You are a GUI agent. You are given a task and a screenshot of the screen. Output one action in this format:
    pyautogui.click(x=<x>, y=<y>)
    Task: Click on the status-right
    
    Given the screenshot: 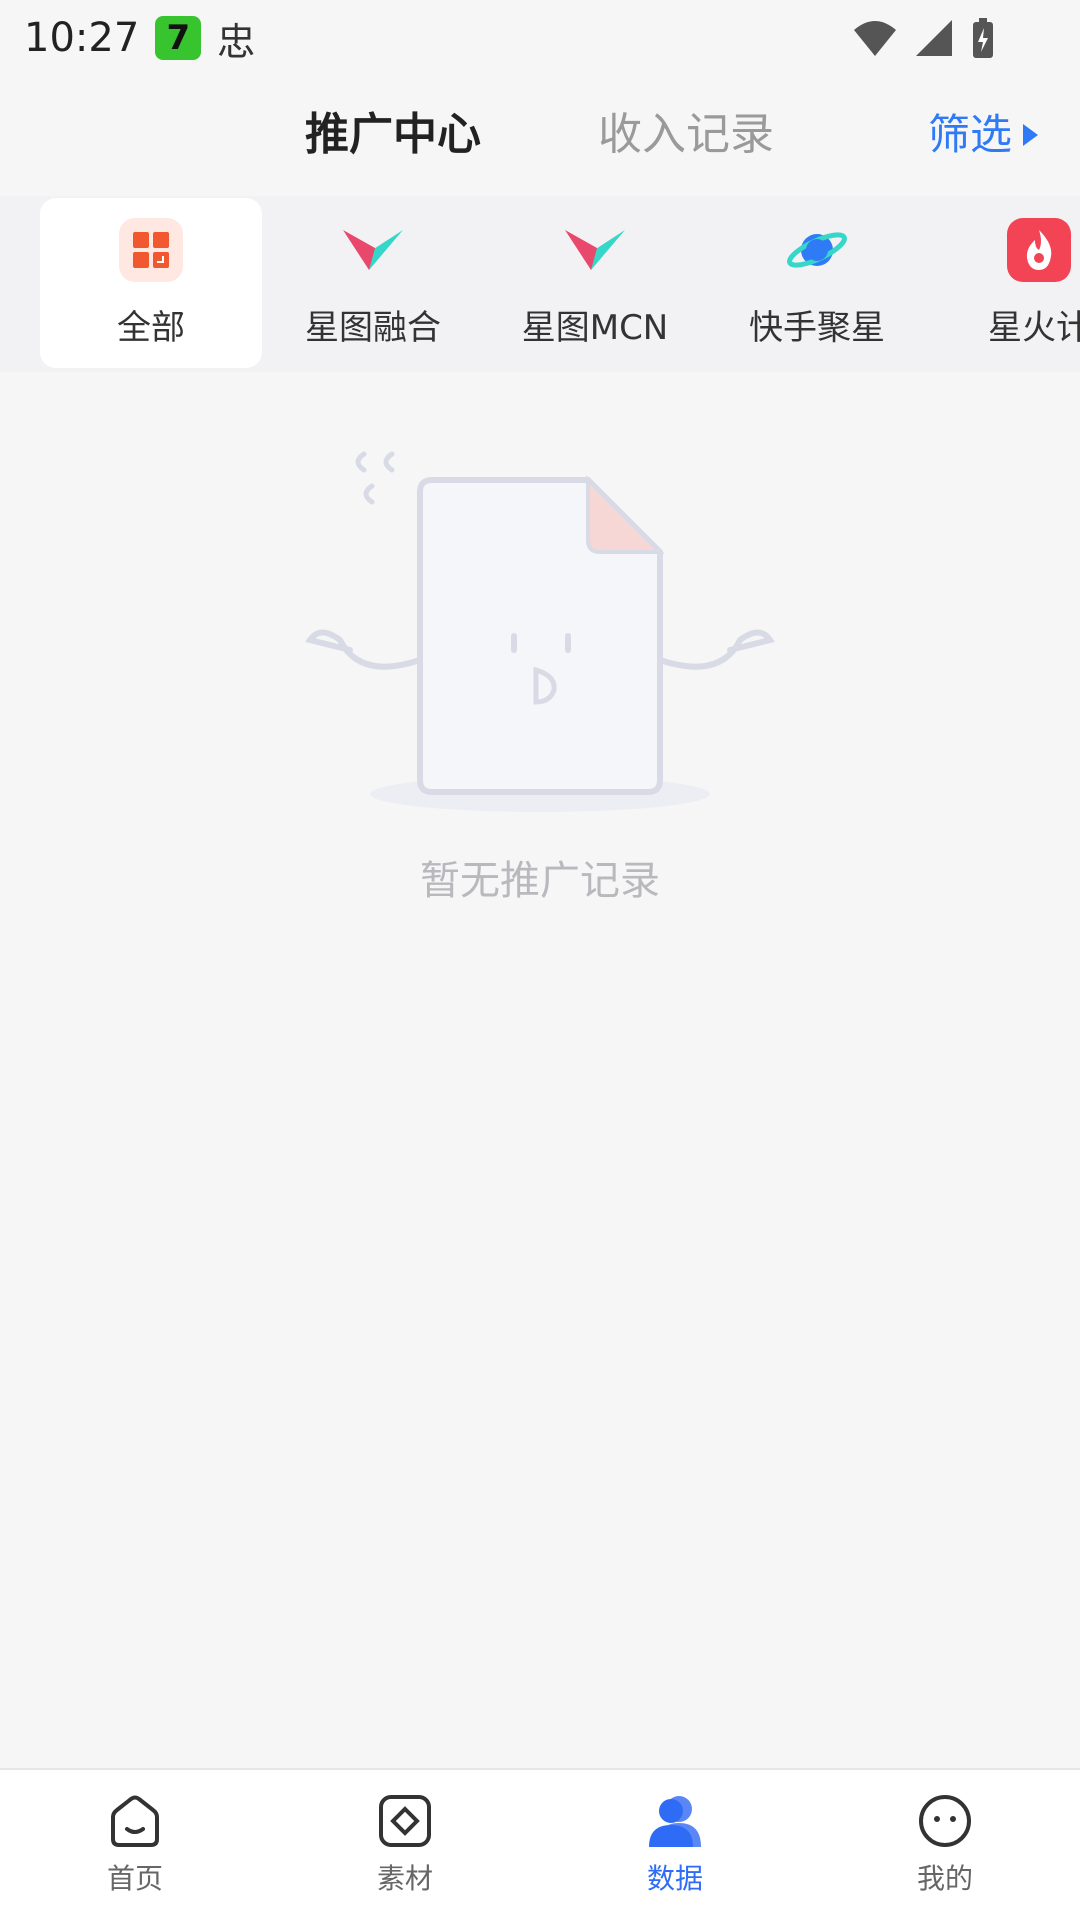 What is the action you would take?
    pyautogui.click(x=924, y=38)
    